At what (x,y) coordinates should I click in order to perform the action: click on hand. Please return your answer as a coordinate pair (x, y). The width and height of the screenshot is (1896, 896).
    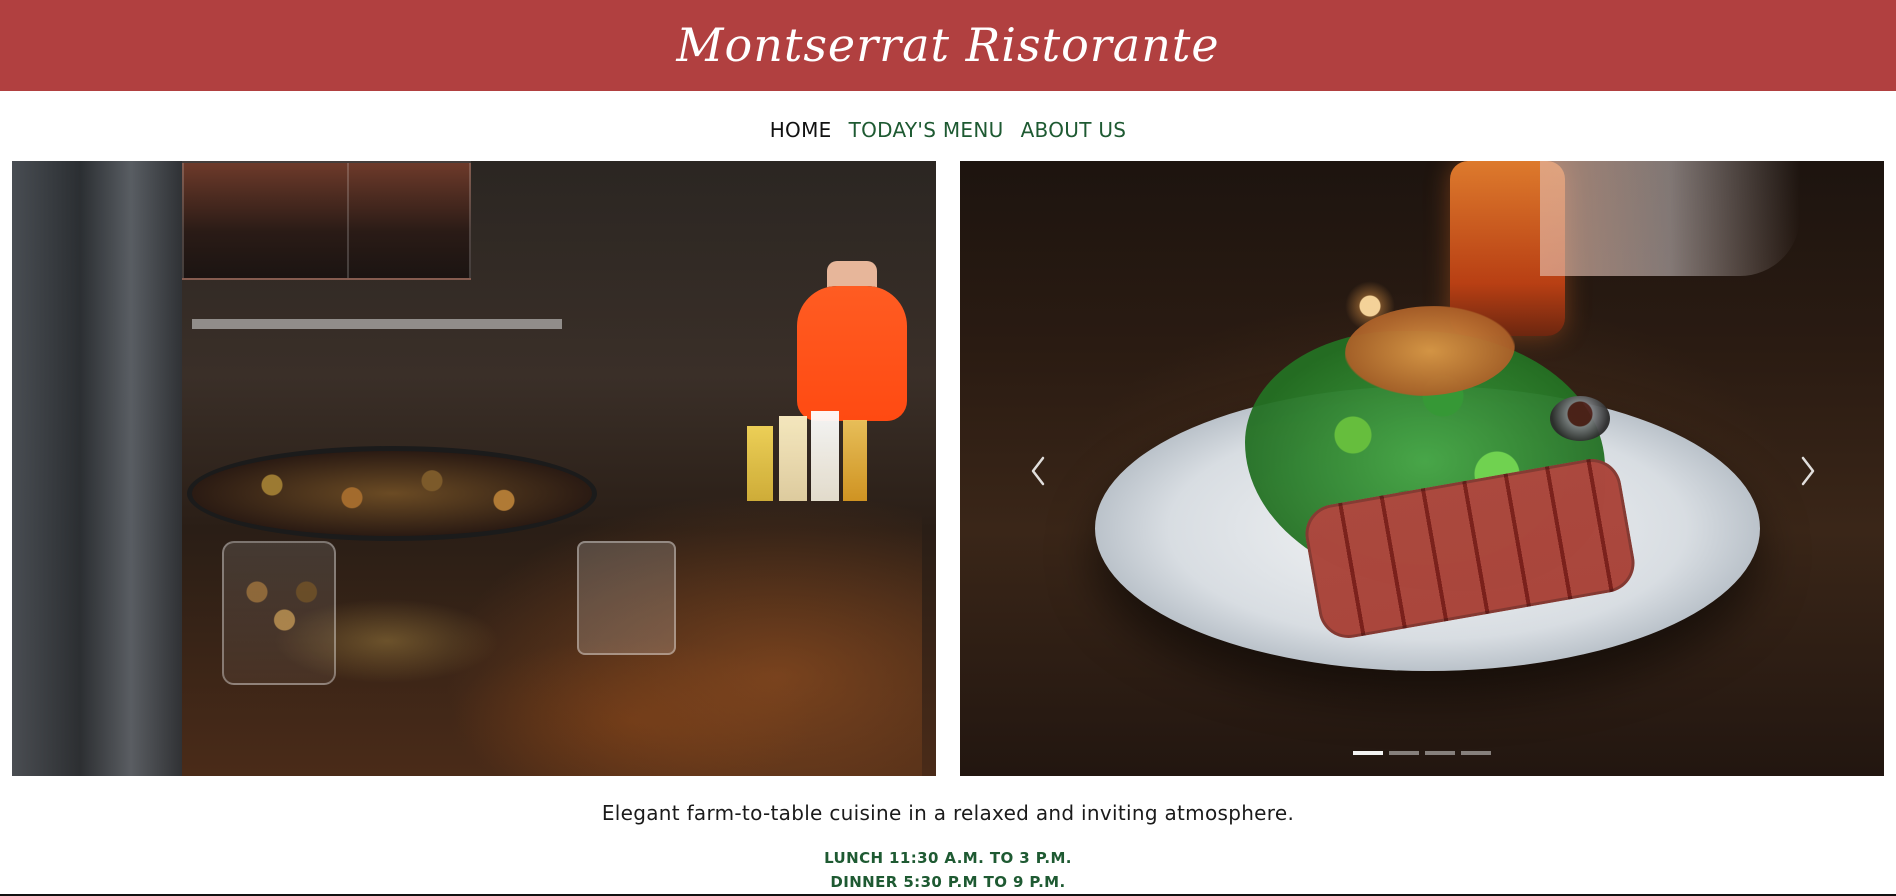
    Looking at the image, I should click on (1670, 218).